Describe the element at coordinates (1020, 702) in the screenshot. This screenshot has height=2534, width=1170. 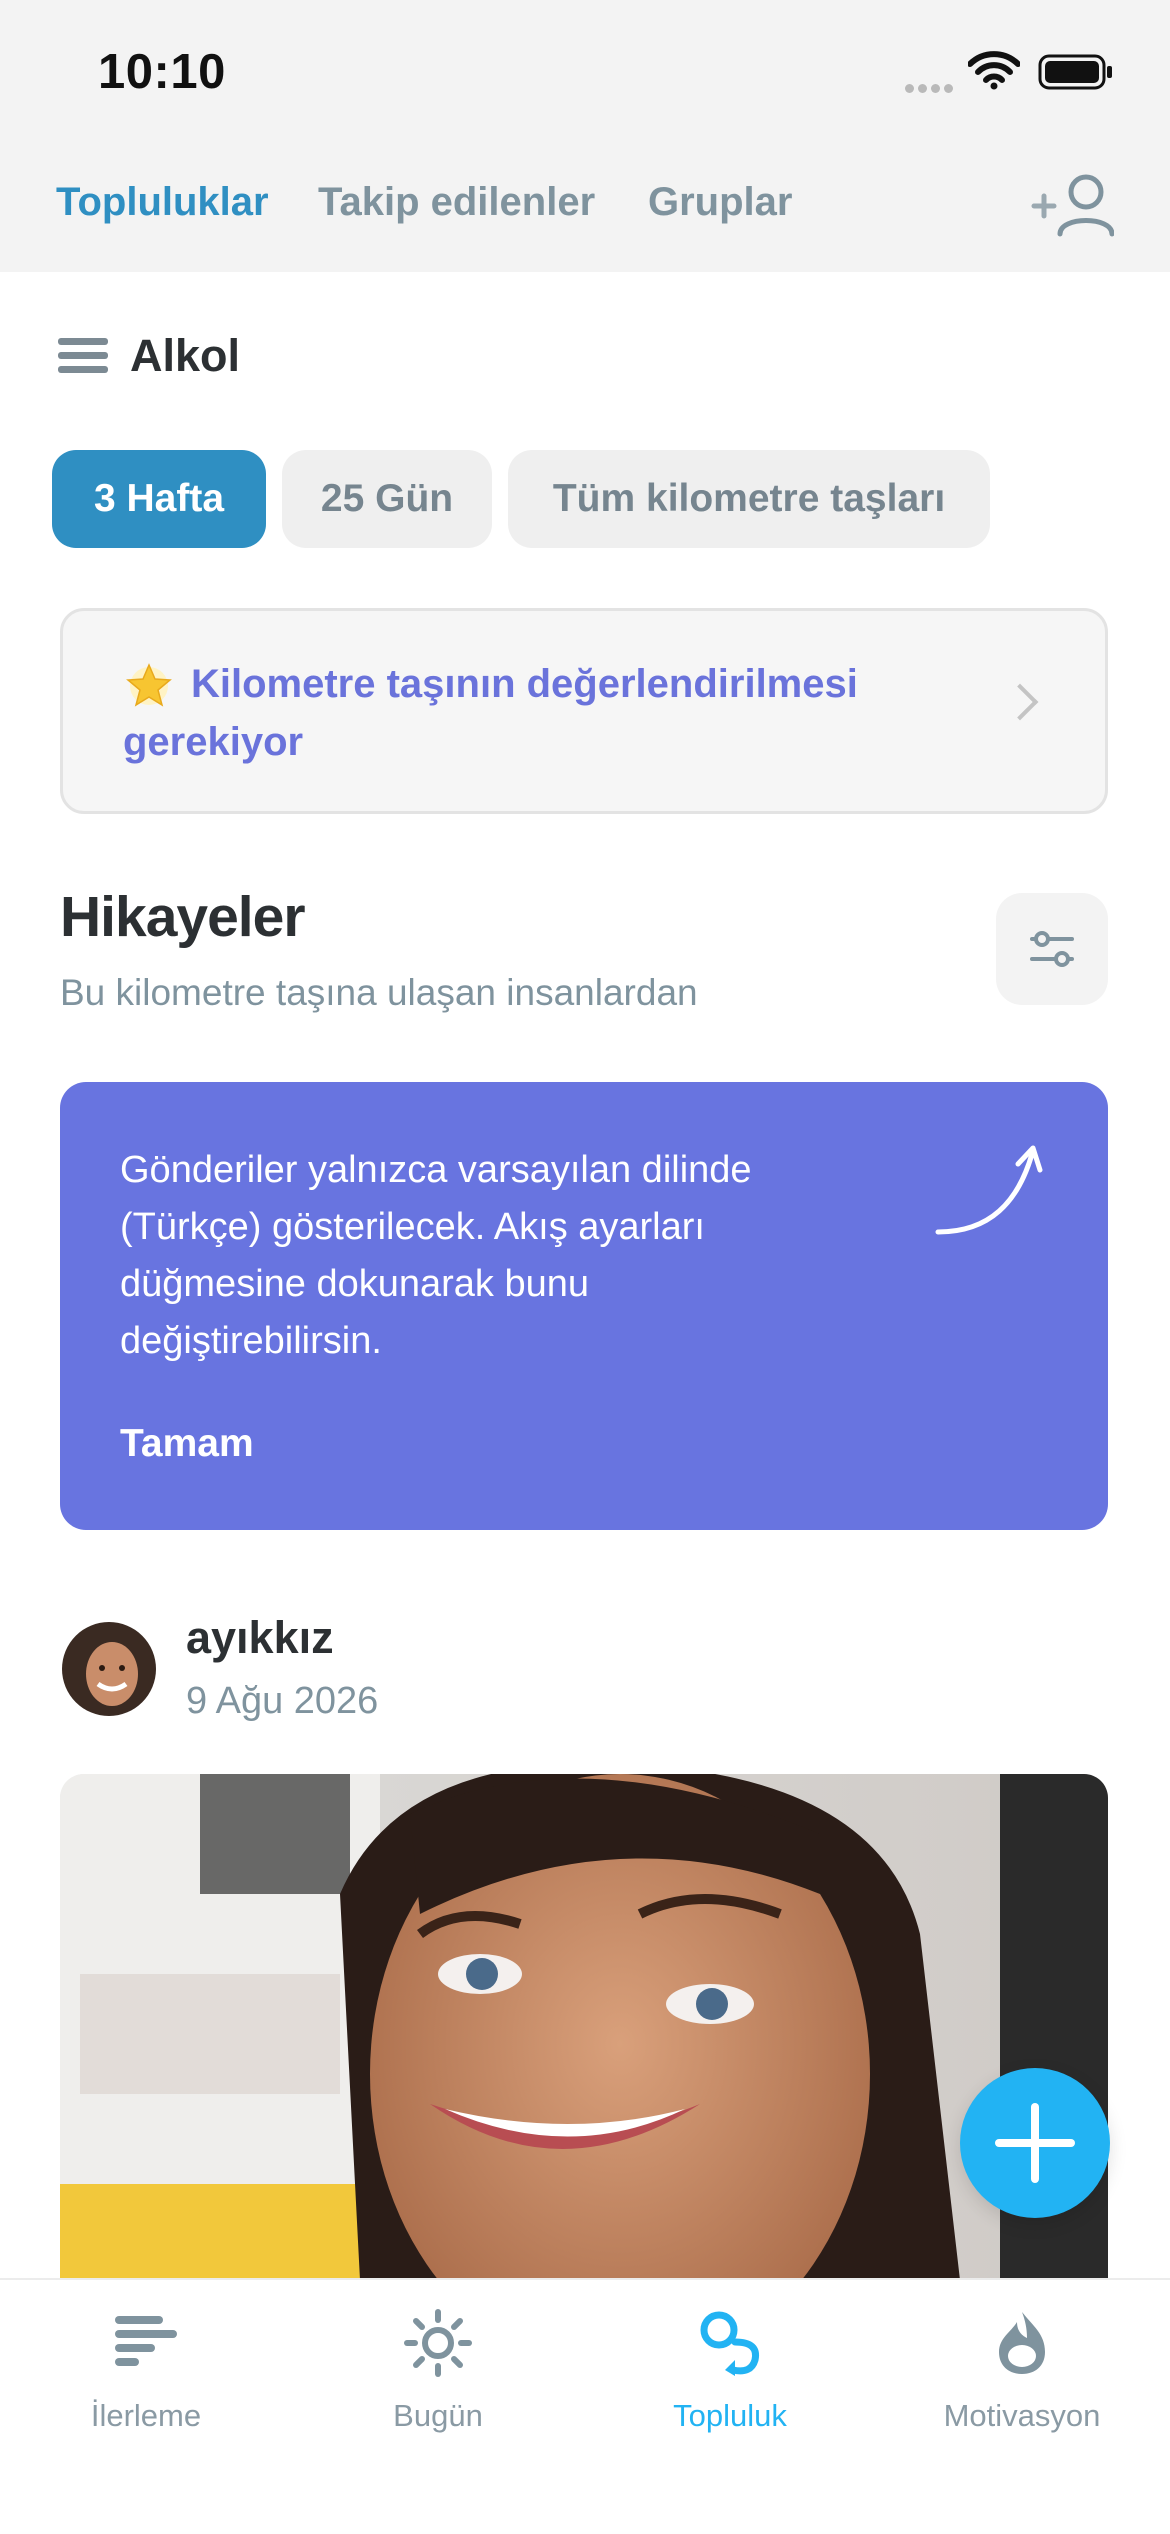
I see `chevron-right-icon` at that location.